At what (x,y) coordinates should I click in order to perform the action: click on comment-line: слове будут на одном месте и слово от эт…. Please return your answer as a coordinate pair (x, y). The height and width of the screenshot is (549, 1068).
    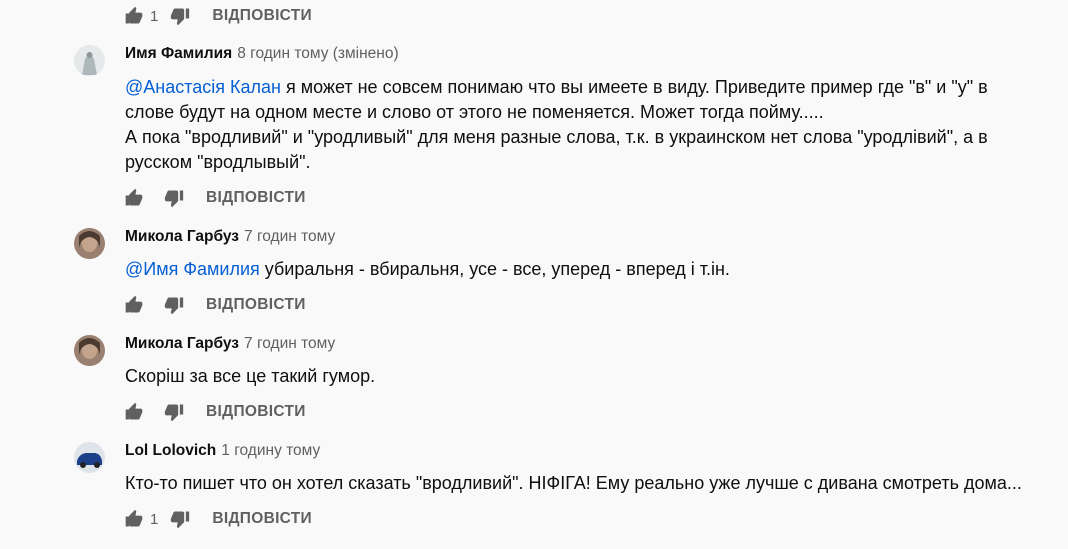
    Looking at the image, I should click on (474, 112).